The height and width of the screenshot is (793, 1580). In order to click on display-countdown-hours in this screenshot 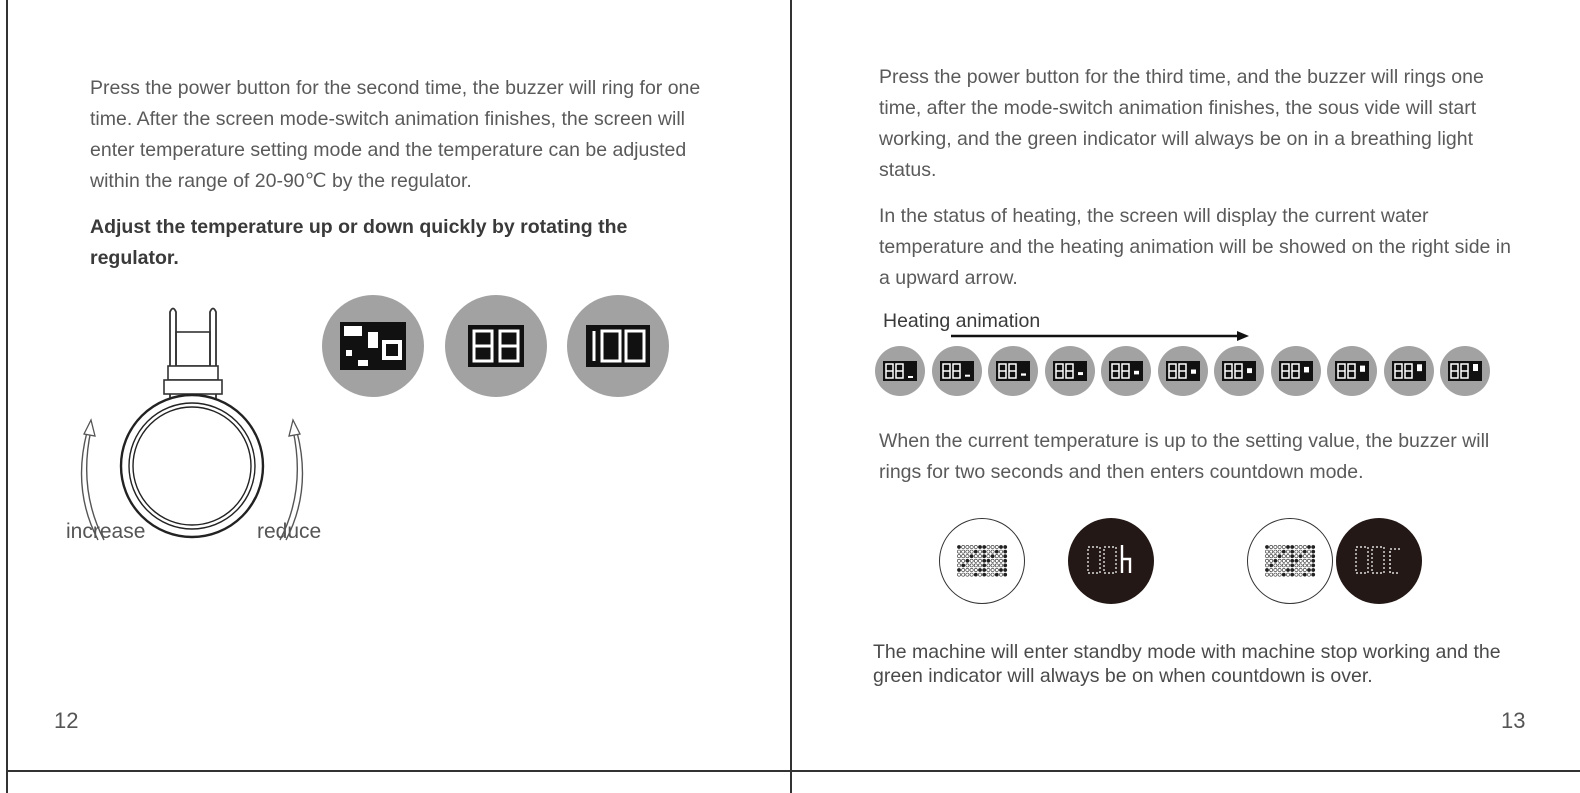, I will do `click(1111, 561)`.